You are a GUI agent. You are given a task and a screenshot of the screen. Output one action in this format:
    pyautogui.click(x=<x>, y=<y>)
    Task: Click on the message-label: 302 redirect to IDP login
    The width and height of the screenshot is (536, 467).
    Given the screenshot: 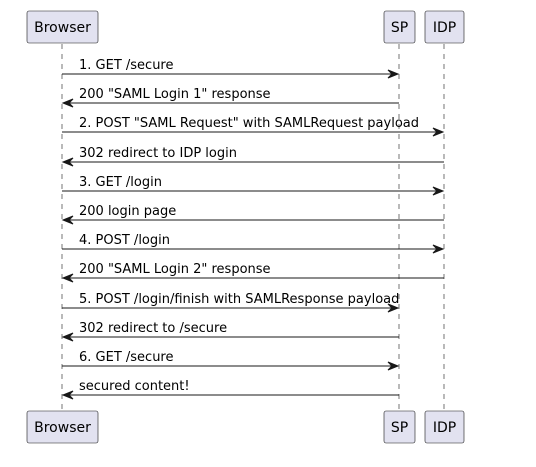 What is the action you would take?
    pyautogui.click(x=158, y=153)
    